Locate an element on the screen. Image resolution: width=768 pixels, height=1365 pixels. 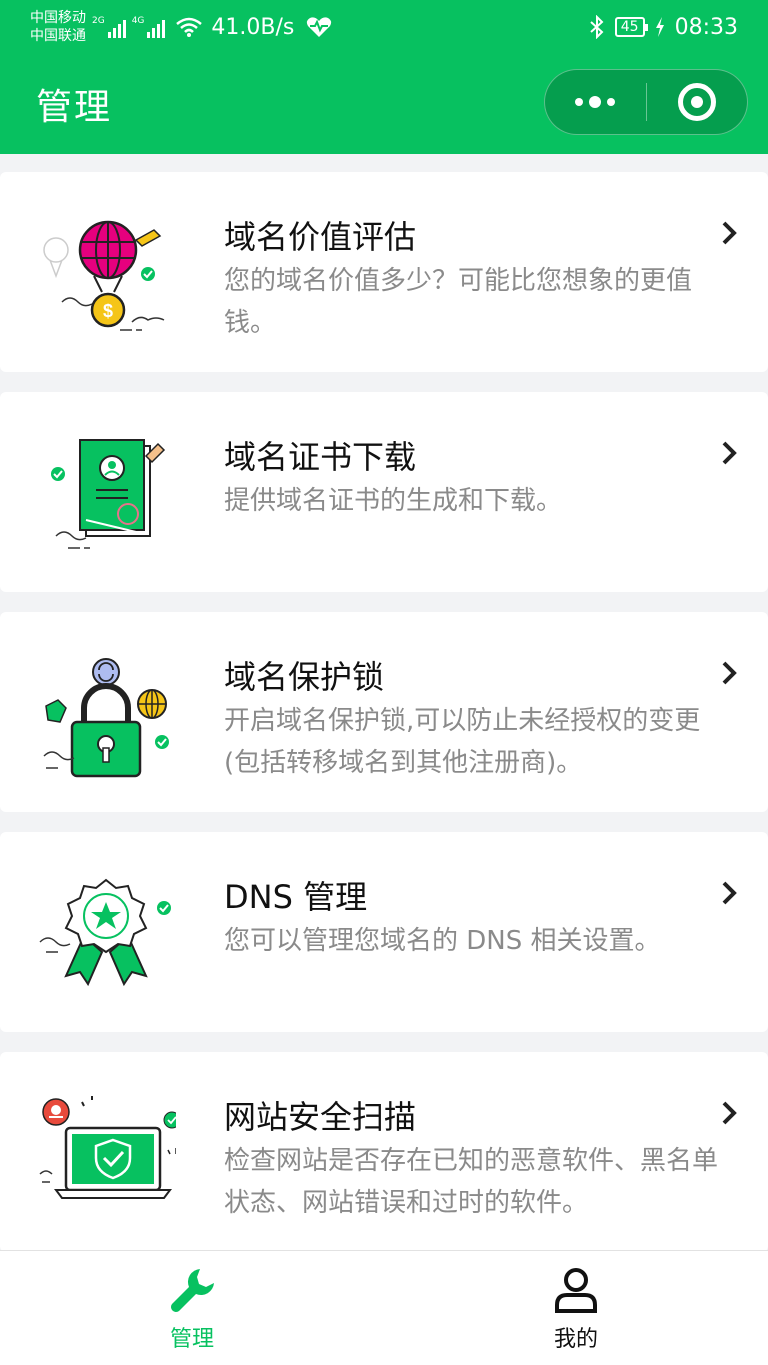
health-heart-icon is located at coordinates (319, 27).